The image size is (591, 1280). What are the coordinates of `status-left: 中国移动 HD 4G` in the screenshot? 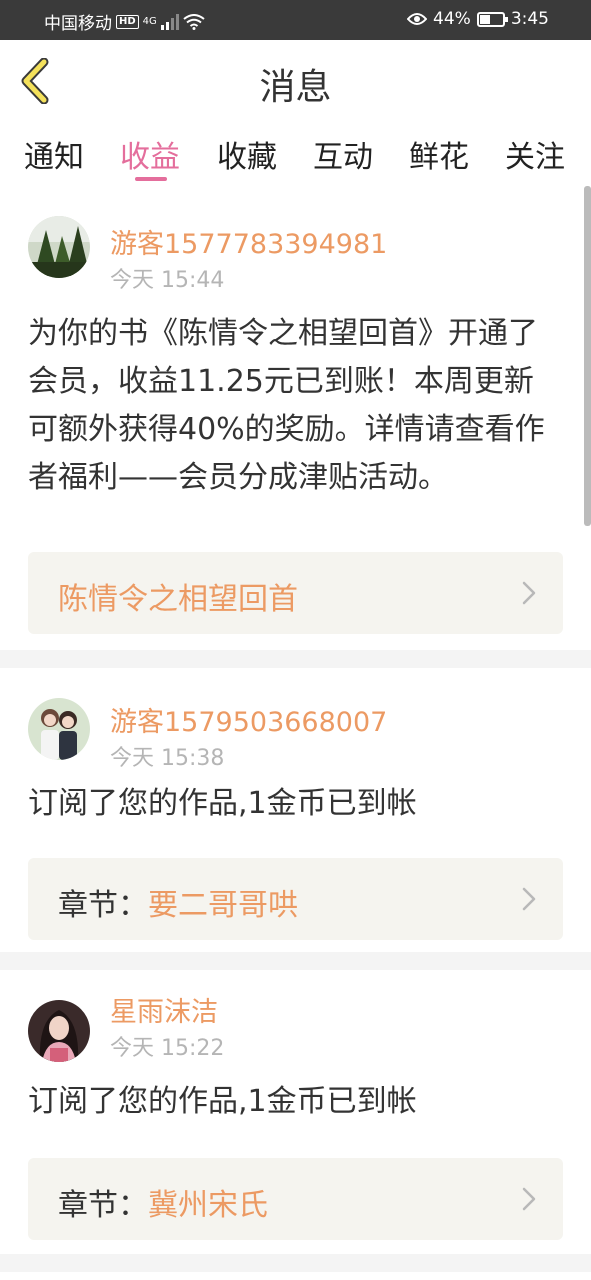 It's located at (124, 21).